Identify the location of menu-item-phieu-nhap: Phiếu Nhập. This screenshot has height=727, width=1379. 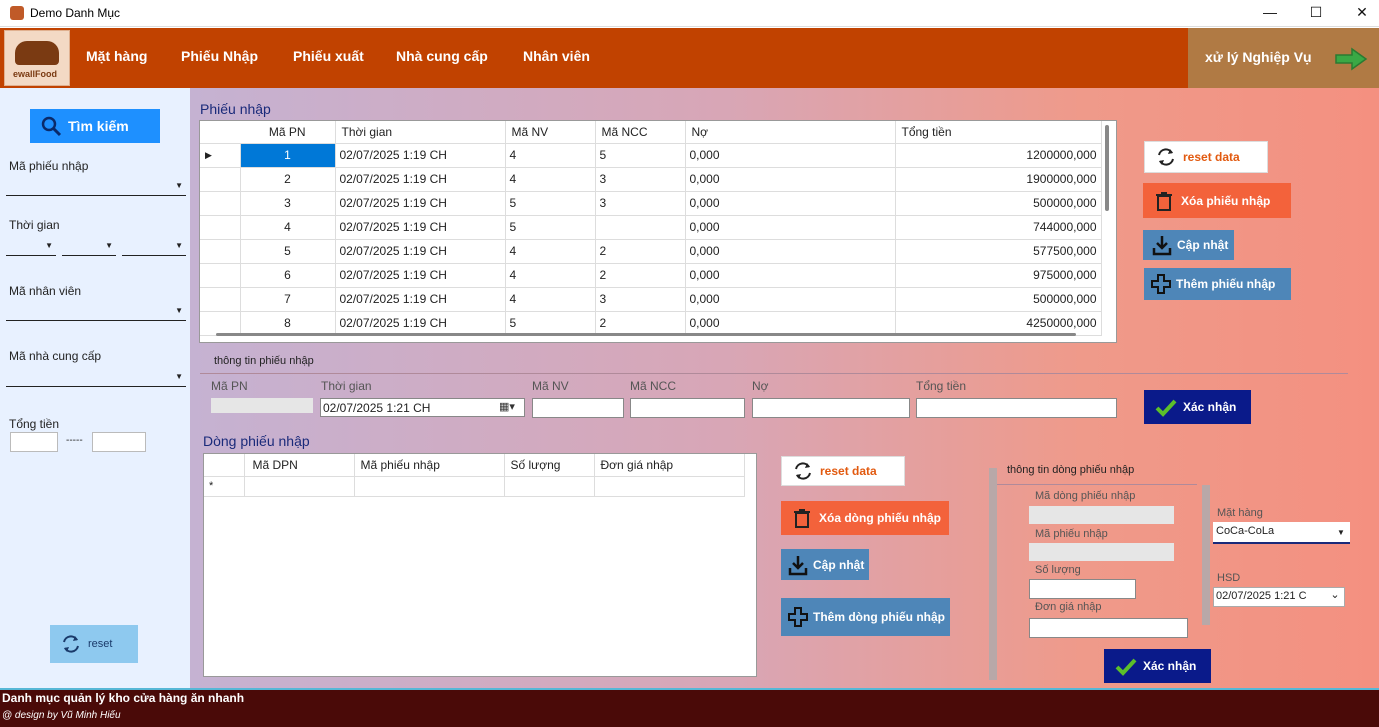
(219, 56).